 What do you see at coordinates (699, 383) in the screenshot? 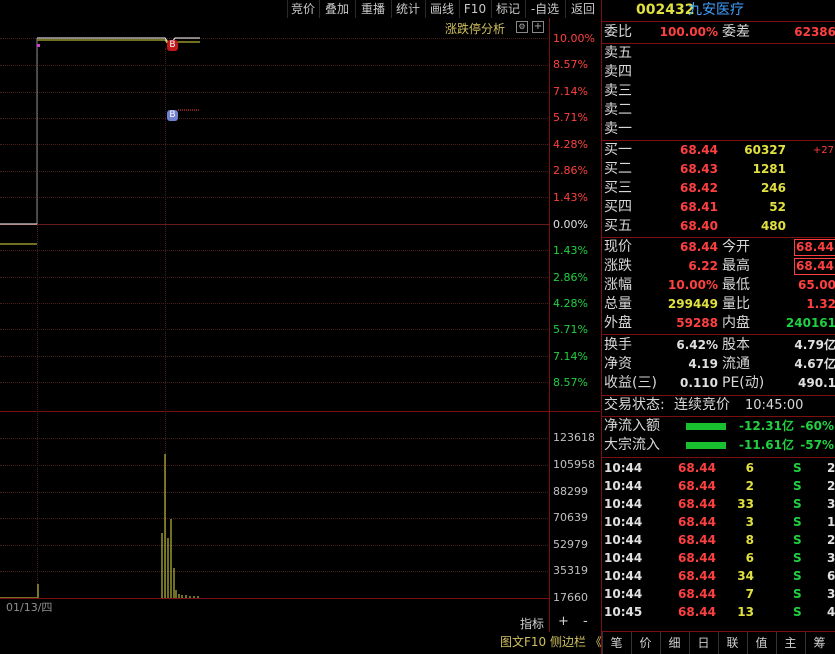
I see `quote-value: 0.110` at bounding box center [699, 383].